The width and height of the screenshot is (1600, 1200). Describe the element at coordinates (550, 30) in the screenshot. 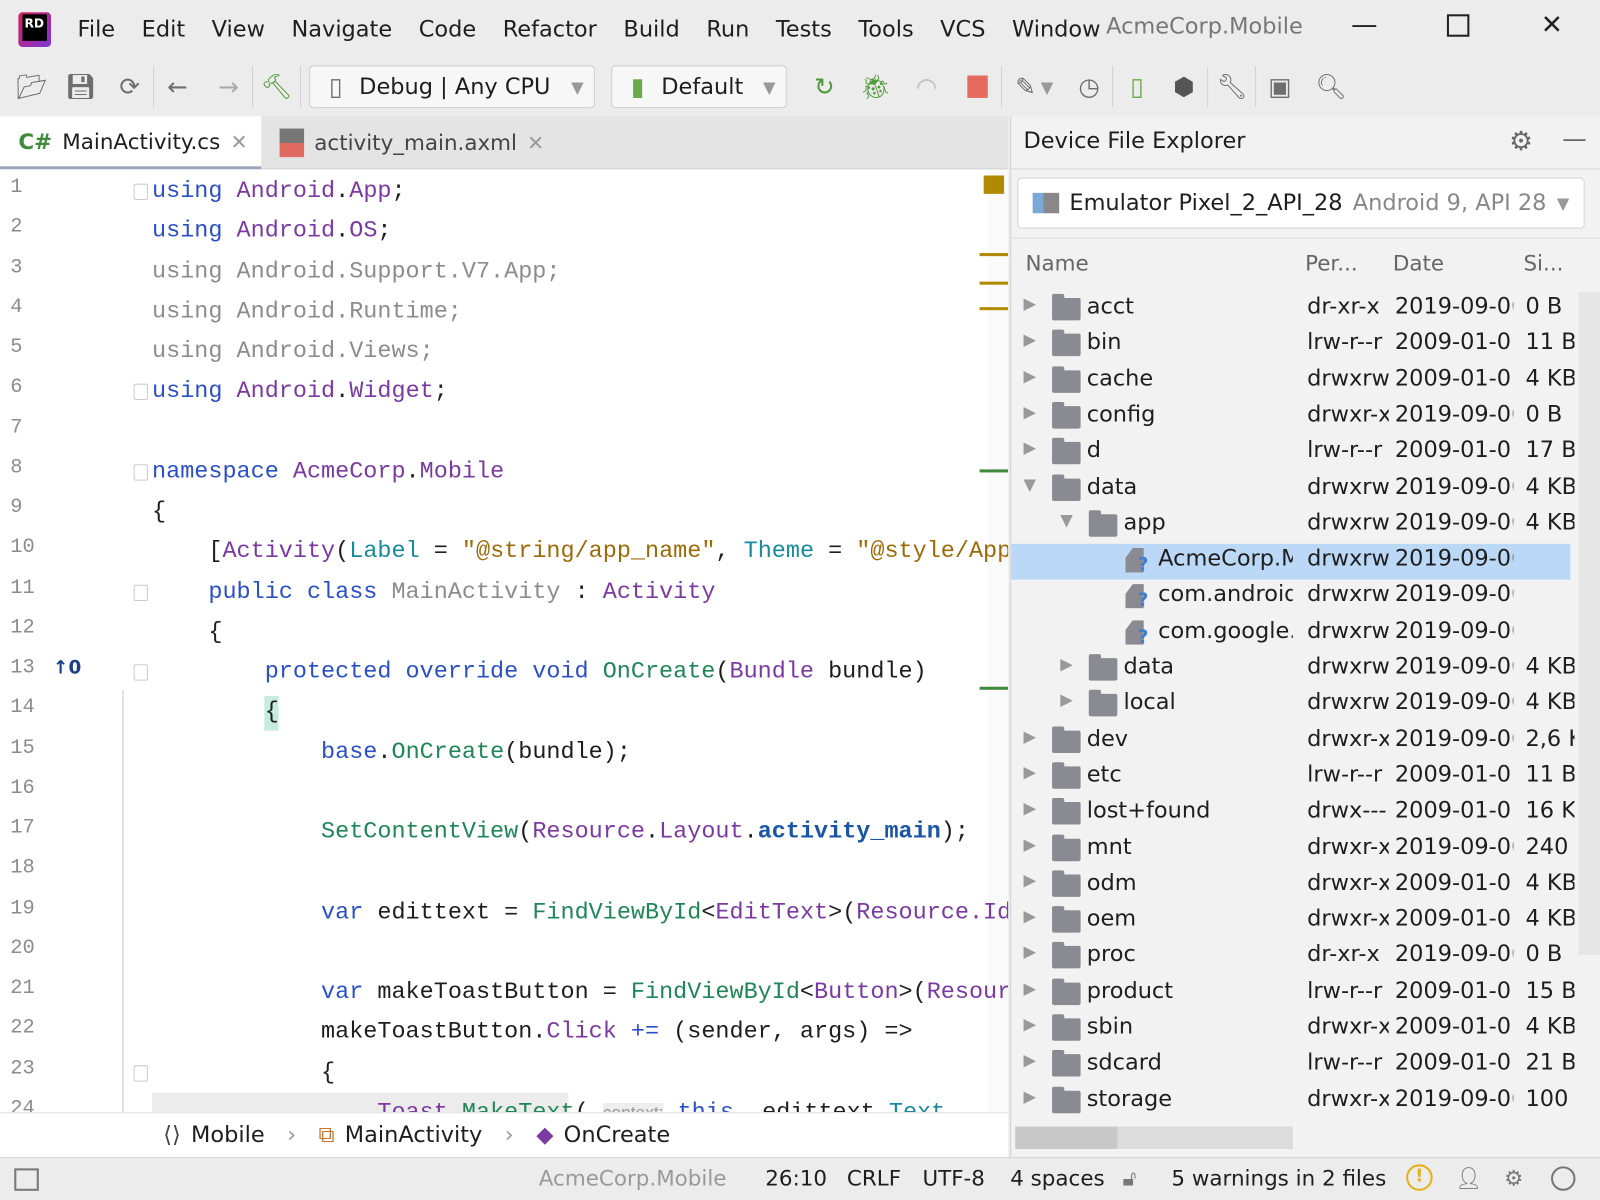

I see `menu-refactor: Refactor` at that location.